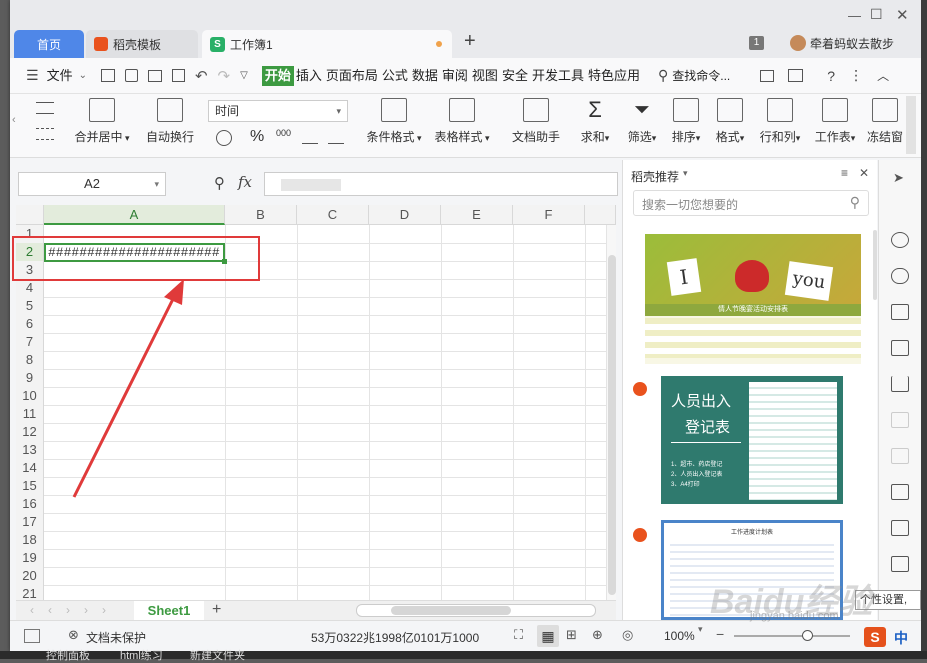 This screenshot has height=663, width=927. I want to click on tab-daoke: 稻壳模板, so click(142, 44).